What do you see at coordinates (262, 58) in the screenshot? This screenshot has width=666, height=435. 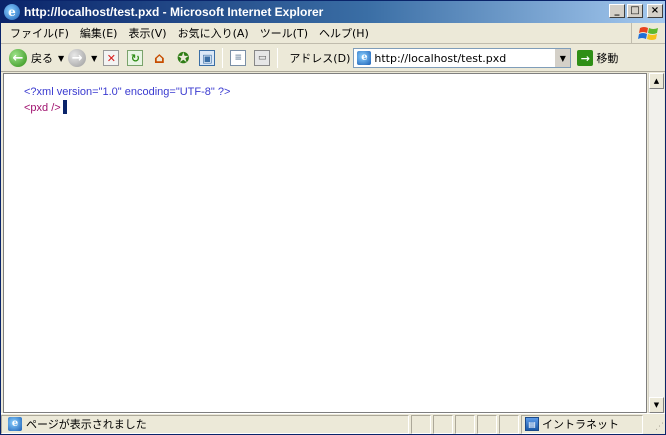 I see `print-icon: ▭` at bounding box center [262, 58].